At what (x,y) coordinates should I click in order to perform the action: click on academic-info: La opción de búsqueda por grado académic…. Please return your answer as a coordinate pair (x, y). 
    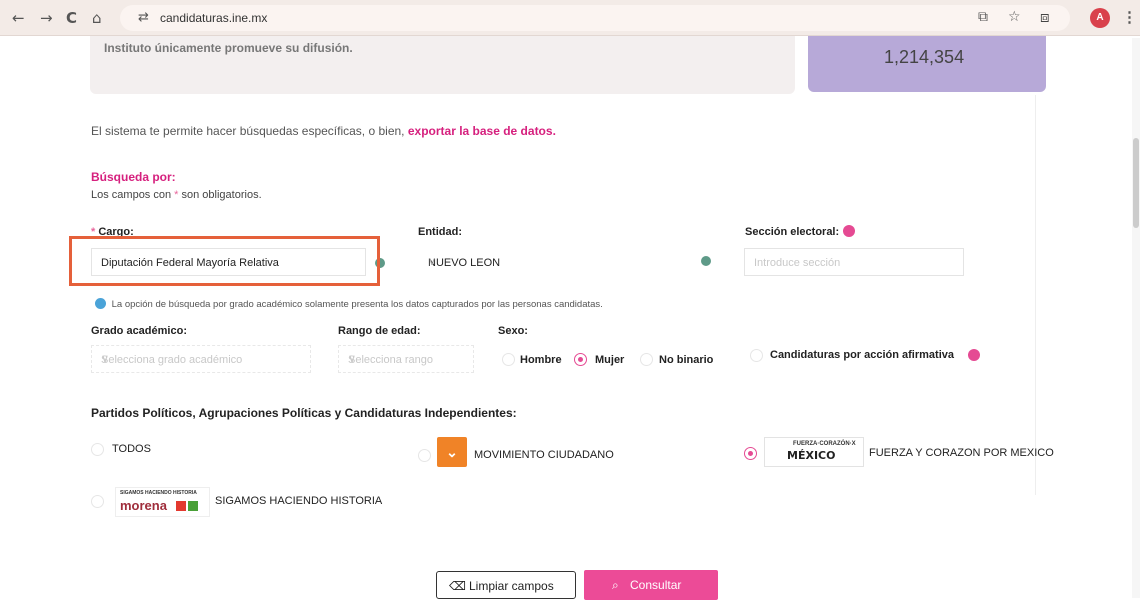
    Looking at the image, I should click on (349, 304).